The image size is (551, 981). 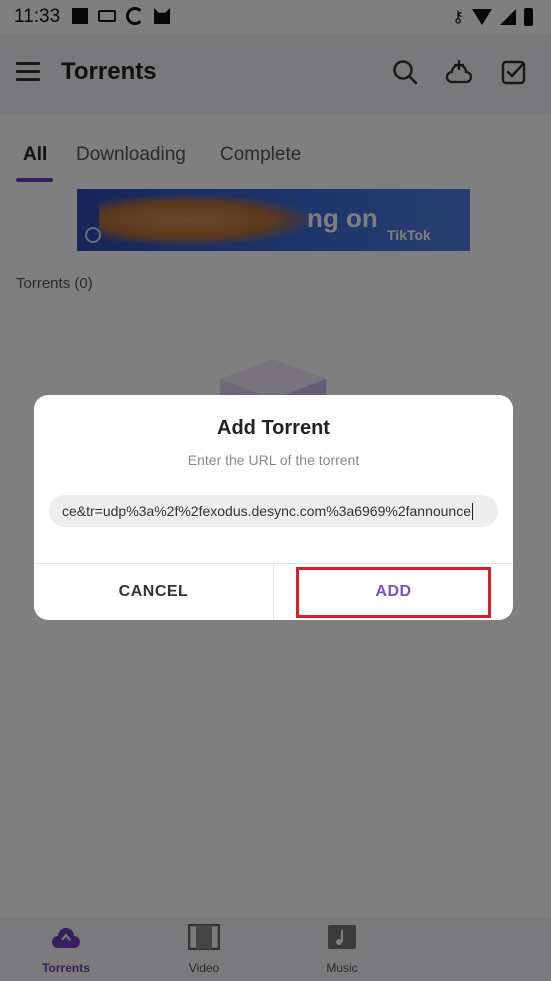 I want to click on dialog-title: Add Torrent, so click(x=273, y=428).